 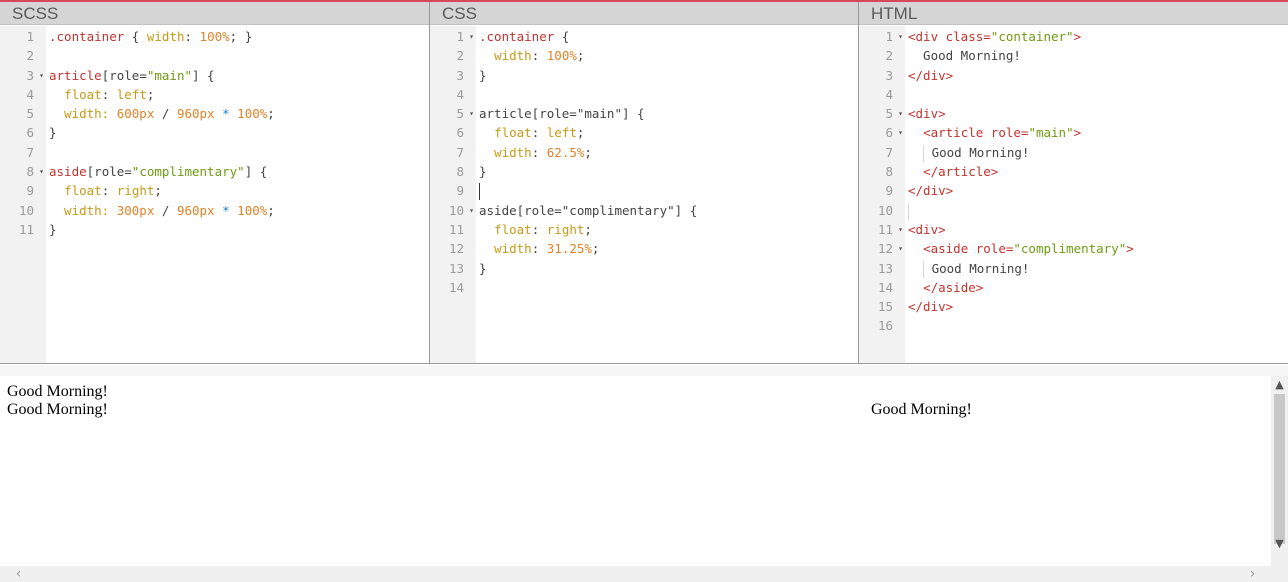 I want to click on code-line: <aside role="complimentary">, so click(x=1098, y=248).